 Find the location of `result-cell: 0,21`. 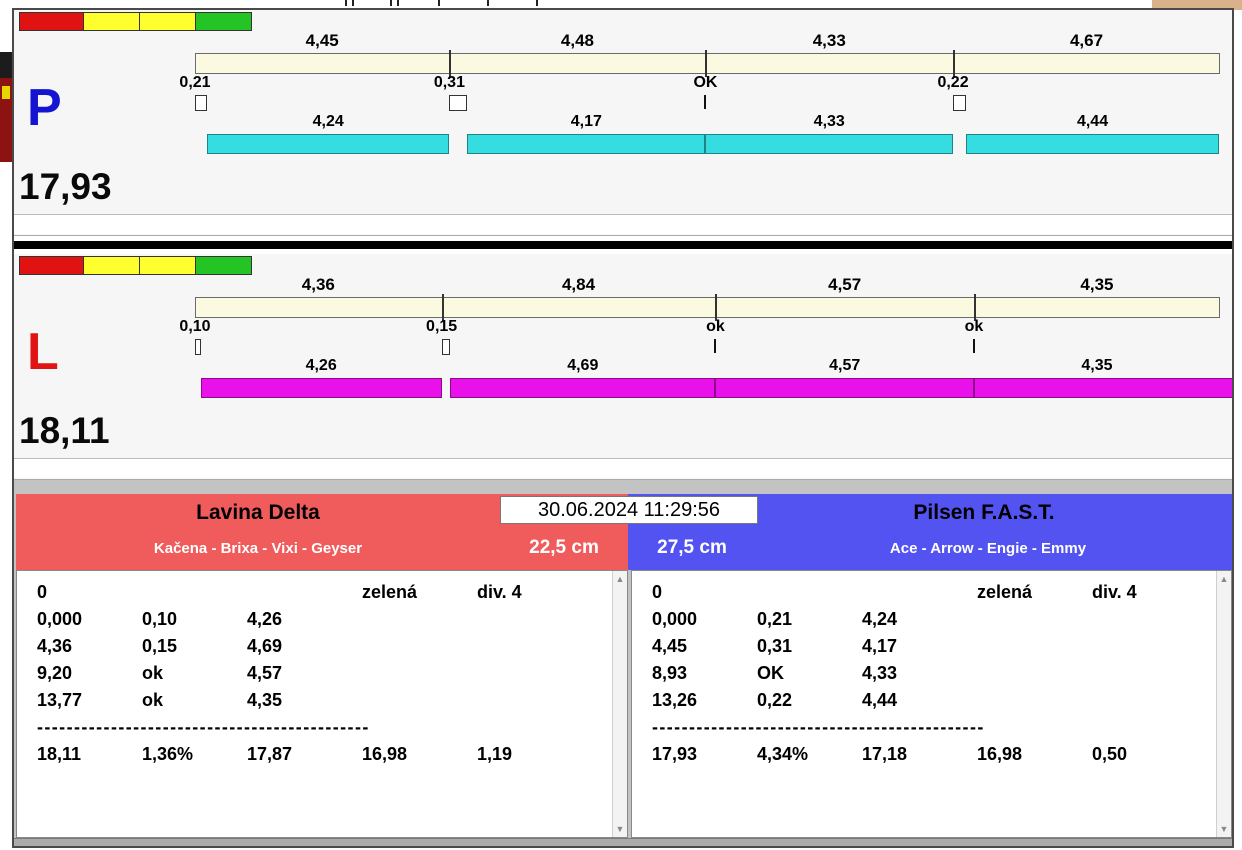

result-cell: 0,21 is located at coordinates (775, 619).